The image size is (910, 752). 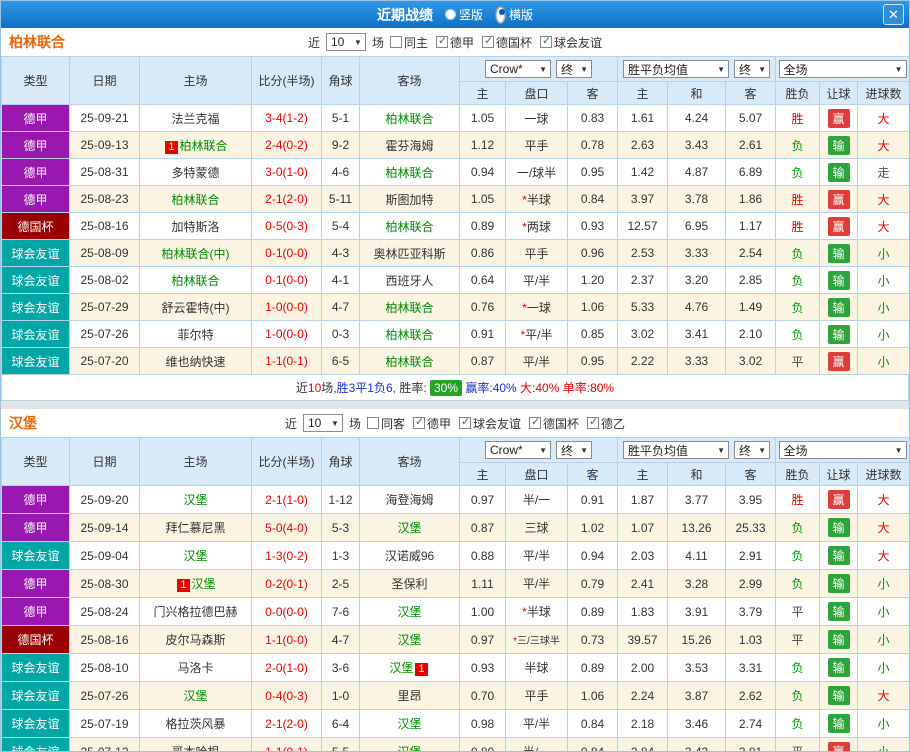 I want to click on radio-horizontal-layout: 横版, so click(x=514, y=14).